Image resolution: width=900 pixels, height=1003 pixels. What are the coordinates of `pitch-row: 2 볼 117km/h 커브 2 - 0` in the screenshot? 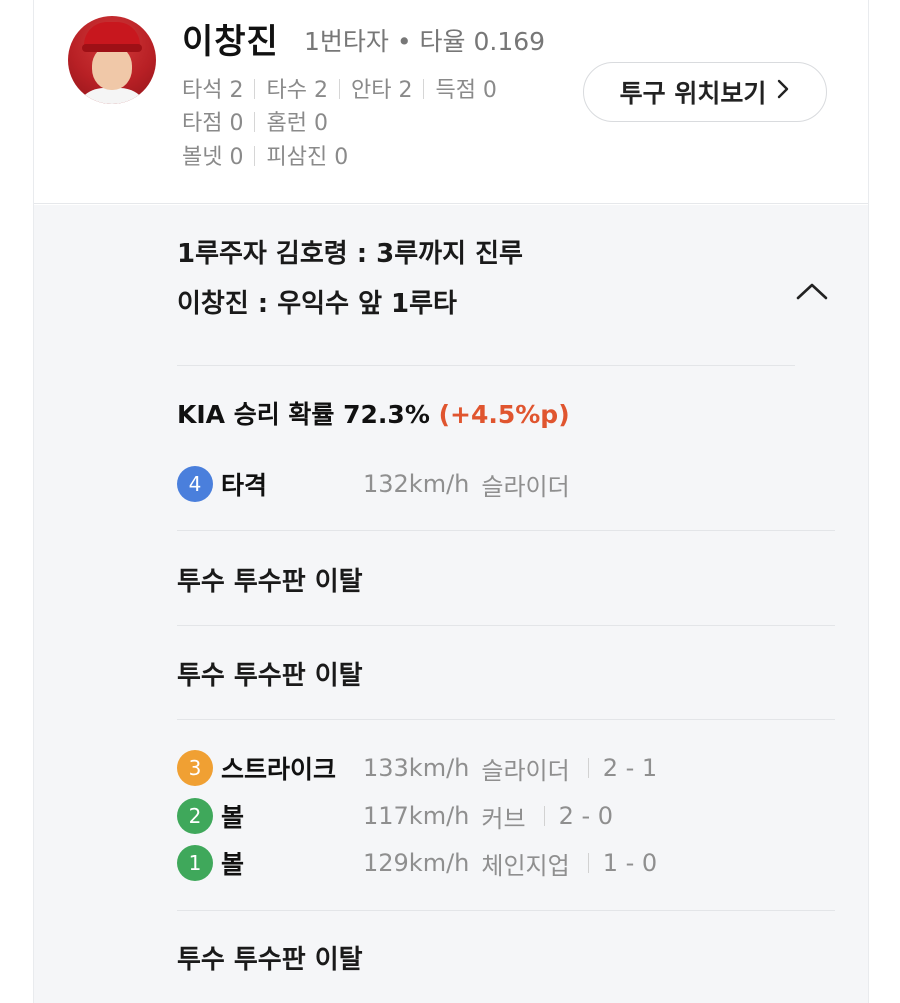 It's located at (395, 816).